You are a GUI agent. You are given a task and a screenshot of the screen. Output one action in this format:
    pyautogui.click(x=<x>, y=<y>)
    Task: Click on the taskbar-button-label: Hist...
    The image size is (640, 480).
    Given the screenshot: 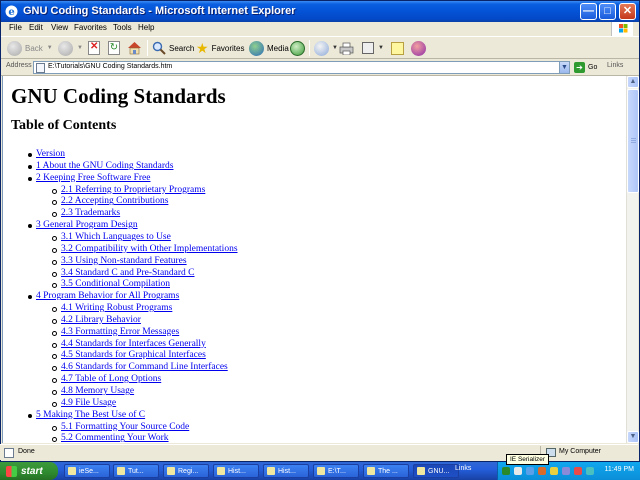 What is the action you would take?
    pyautogui.click(x=287, y=471)
    